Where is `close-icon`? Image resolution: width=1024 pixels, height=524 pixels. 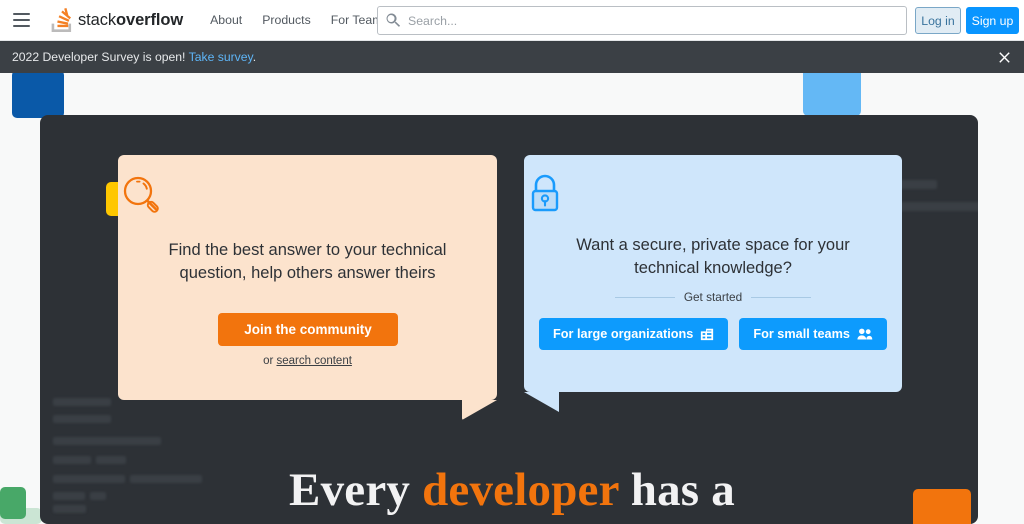 close-icon is located at coordinates (1004, 57).